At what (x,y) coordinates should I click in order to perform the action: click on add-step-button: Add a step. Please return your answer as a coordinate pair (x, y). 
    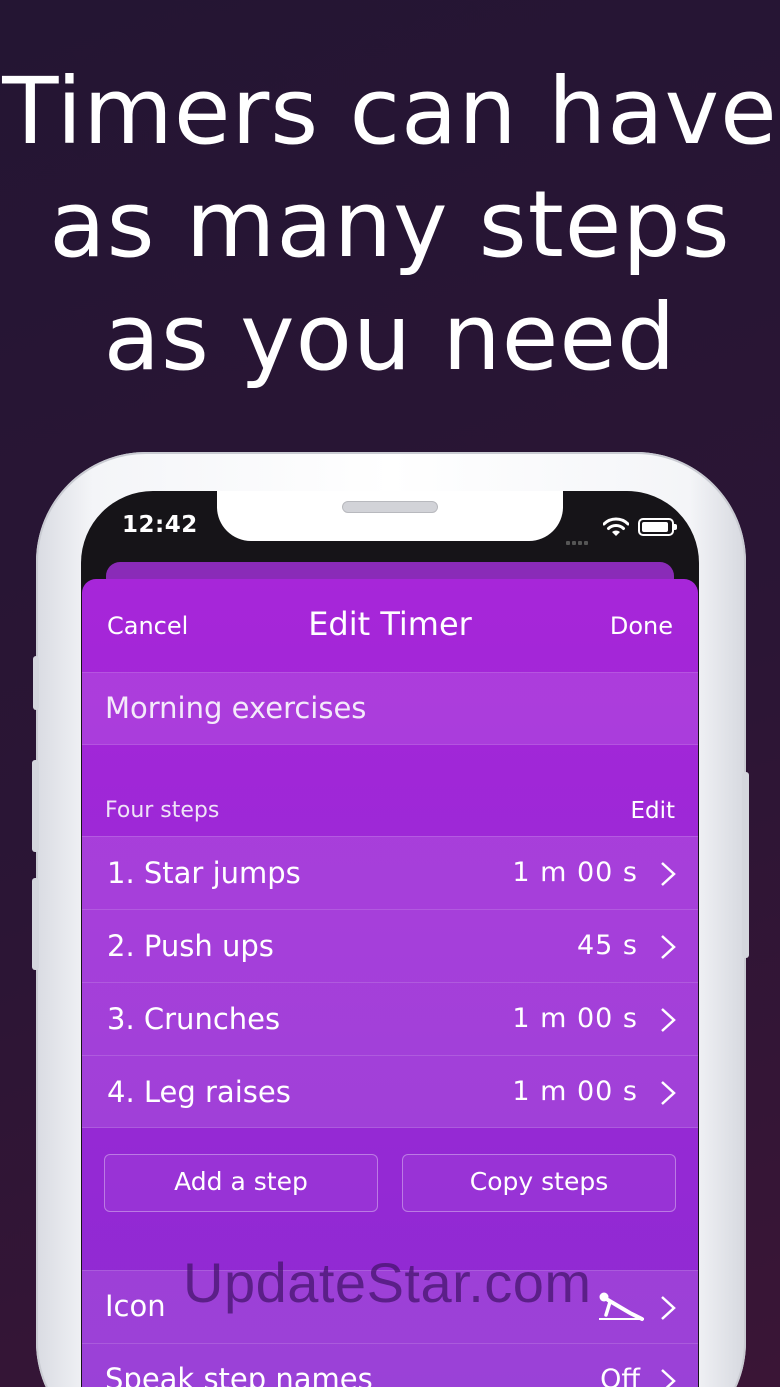
    Looking at the image, I should click on (241, 1183).